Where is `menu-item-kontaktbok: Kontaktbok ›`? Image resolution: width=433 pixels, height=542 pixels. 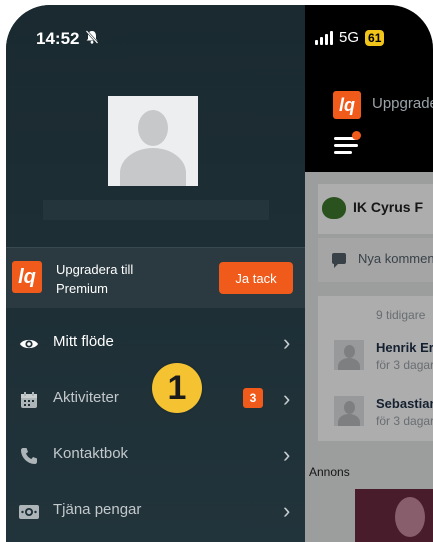
menu-item-kontaktbok: Kontaktbok › is located at coordinates (155, 456).